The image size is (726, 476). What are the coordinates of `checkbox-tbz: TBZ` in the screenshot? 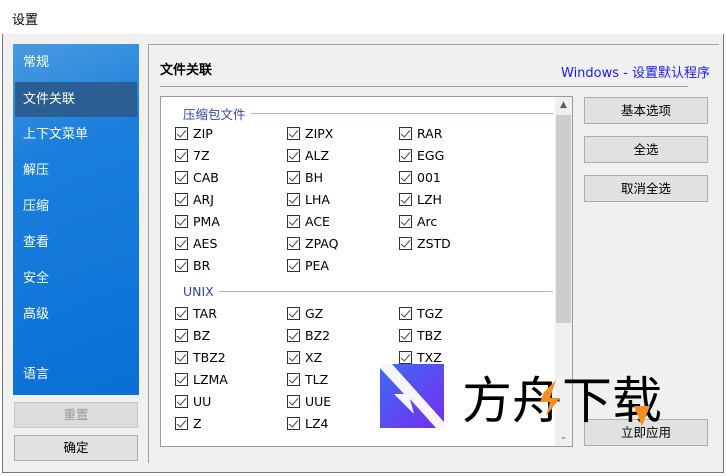 It's located at (420, 335).